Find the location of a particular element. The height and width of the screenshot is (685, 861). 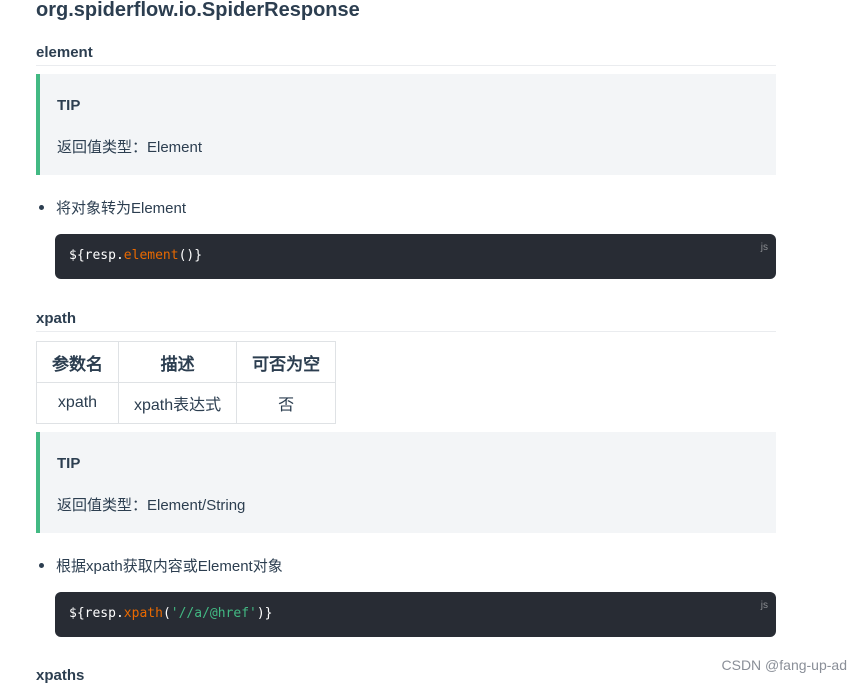

table-row: xpath xpath表达式 否 is located at coordinates (186, 403).